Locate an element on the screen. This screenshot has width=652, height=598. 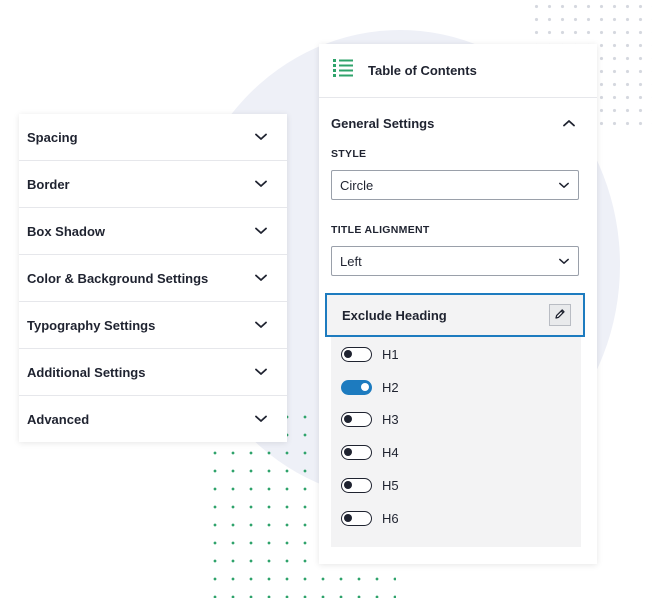
heading-toggles: H1 H2 H3 H4 H5 H6 is located at coordinates (456, 442).